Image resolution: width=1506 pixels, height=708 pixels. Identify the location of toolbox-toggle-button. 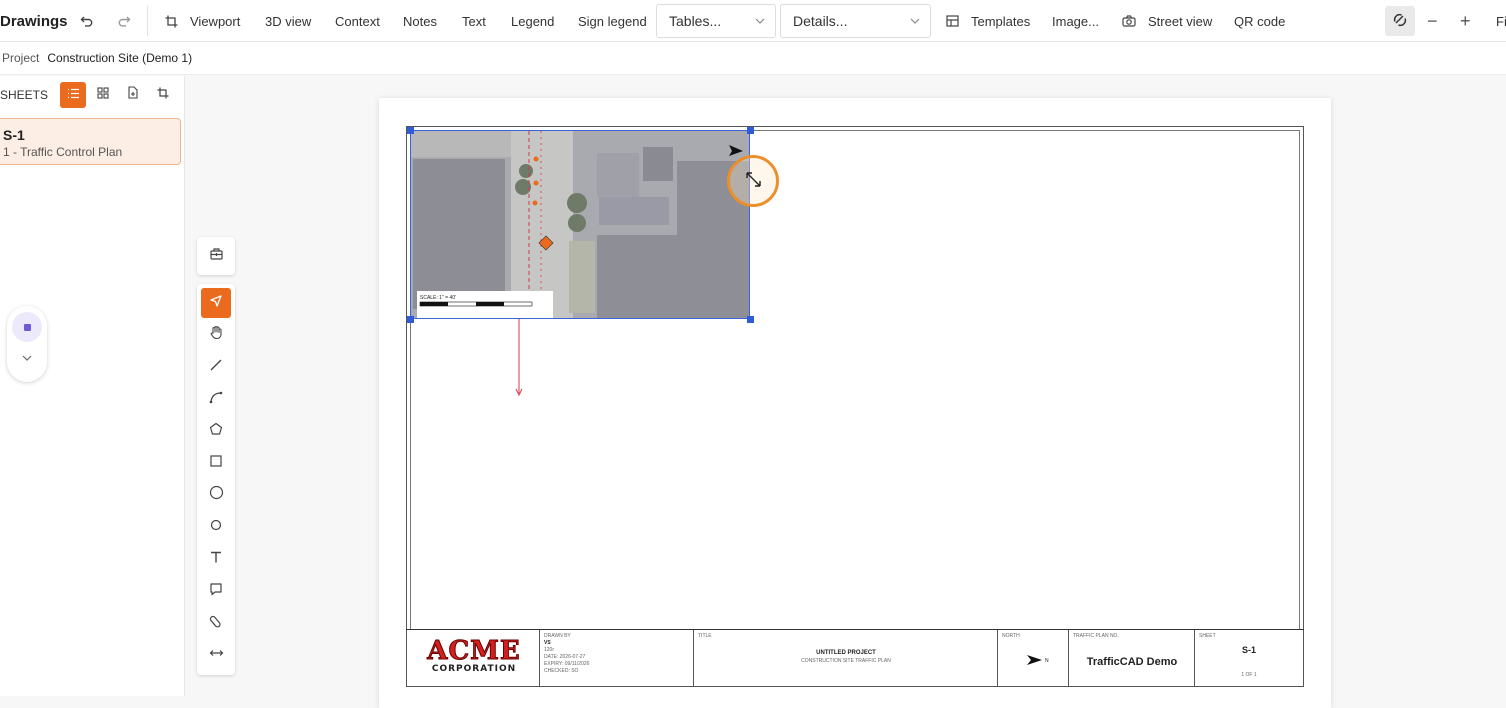
(216, 256).